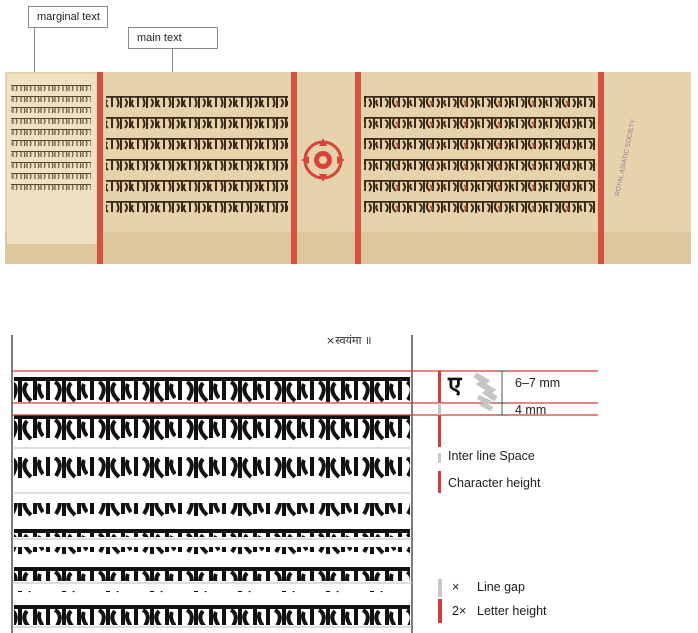 The image size is (698, 633). Describe the element at coordinates (159, 38) in the screenshot. I see `main-text-label: main text` at that location.